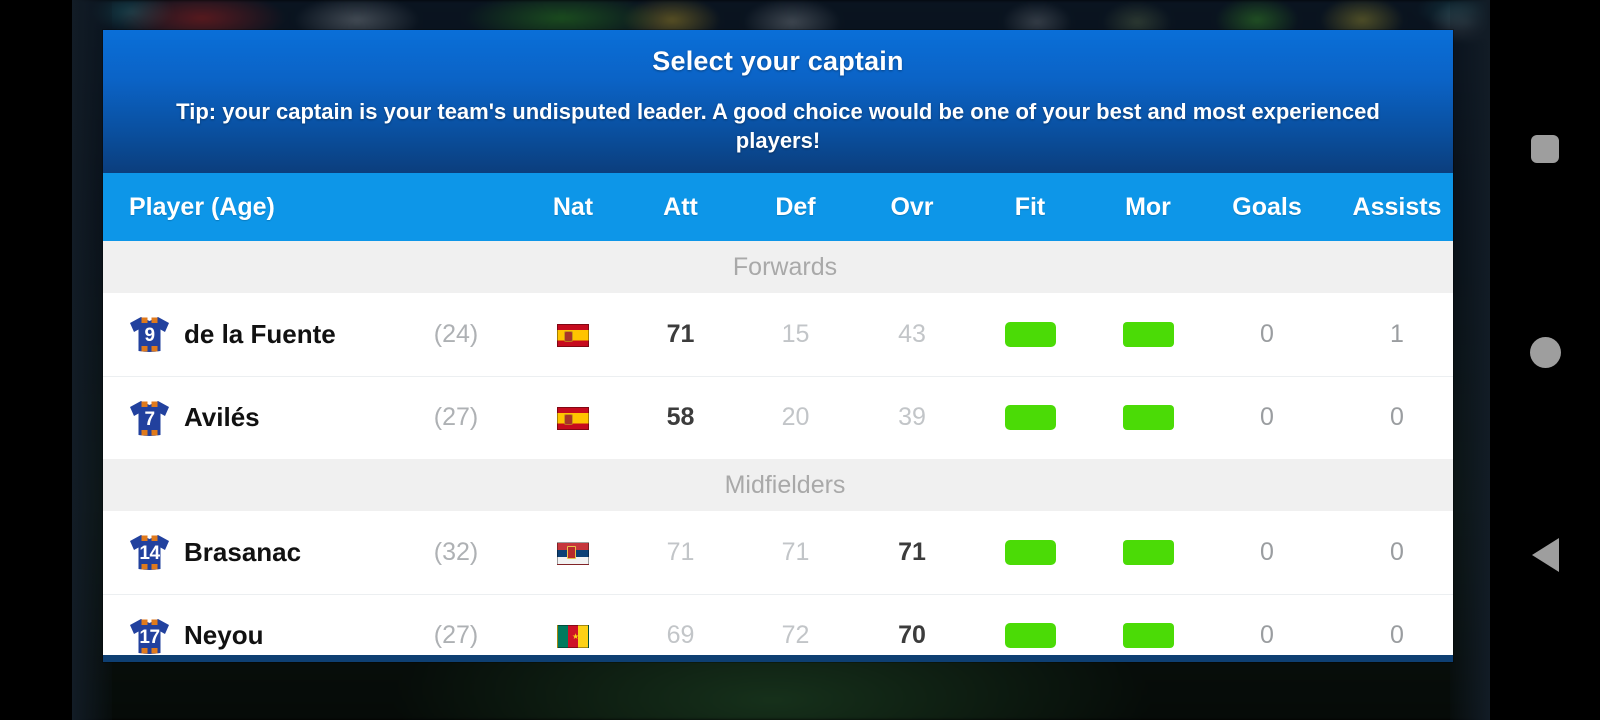 The image size is (1600, 720). I want to click on player-age: (24), so click(463, 335).